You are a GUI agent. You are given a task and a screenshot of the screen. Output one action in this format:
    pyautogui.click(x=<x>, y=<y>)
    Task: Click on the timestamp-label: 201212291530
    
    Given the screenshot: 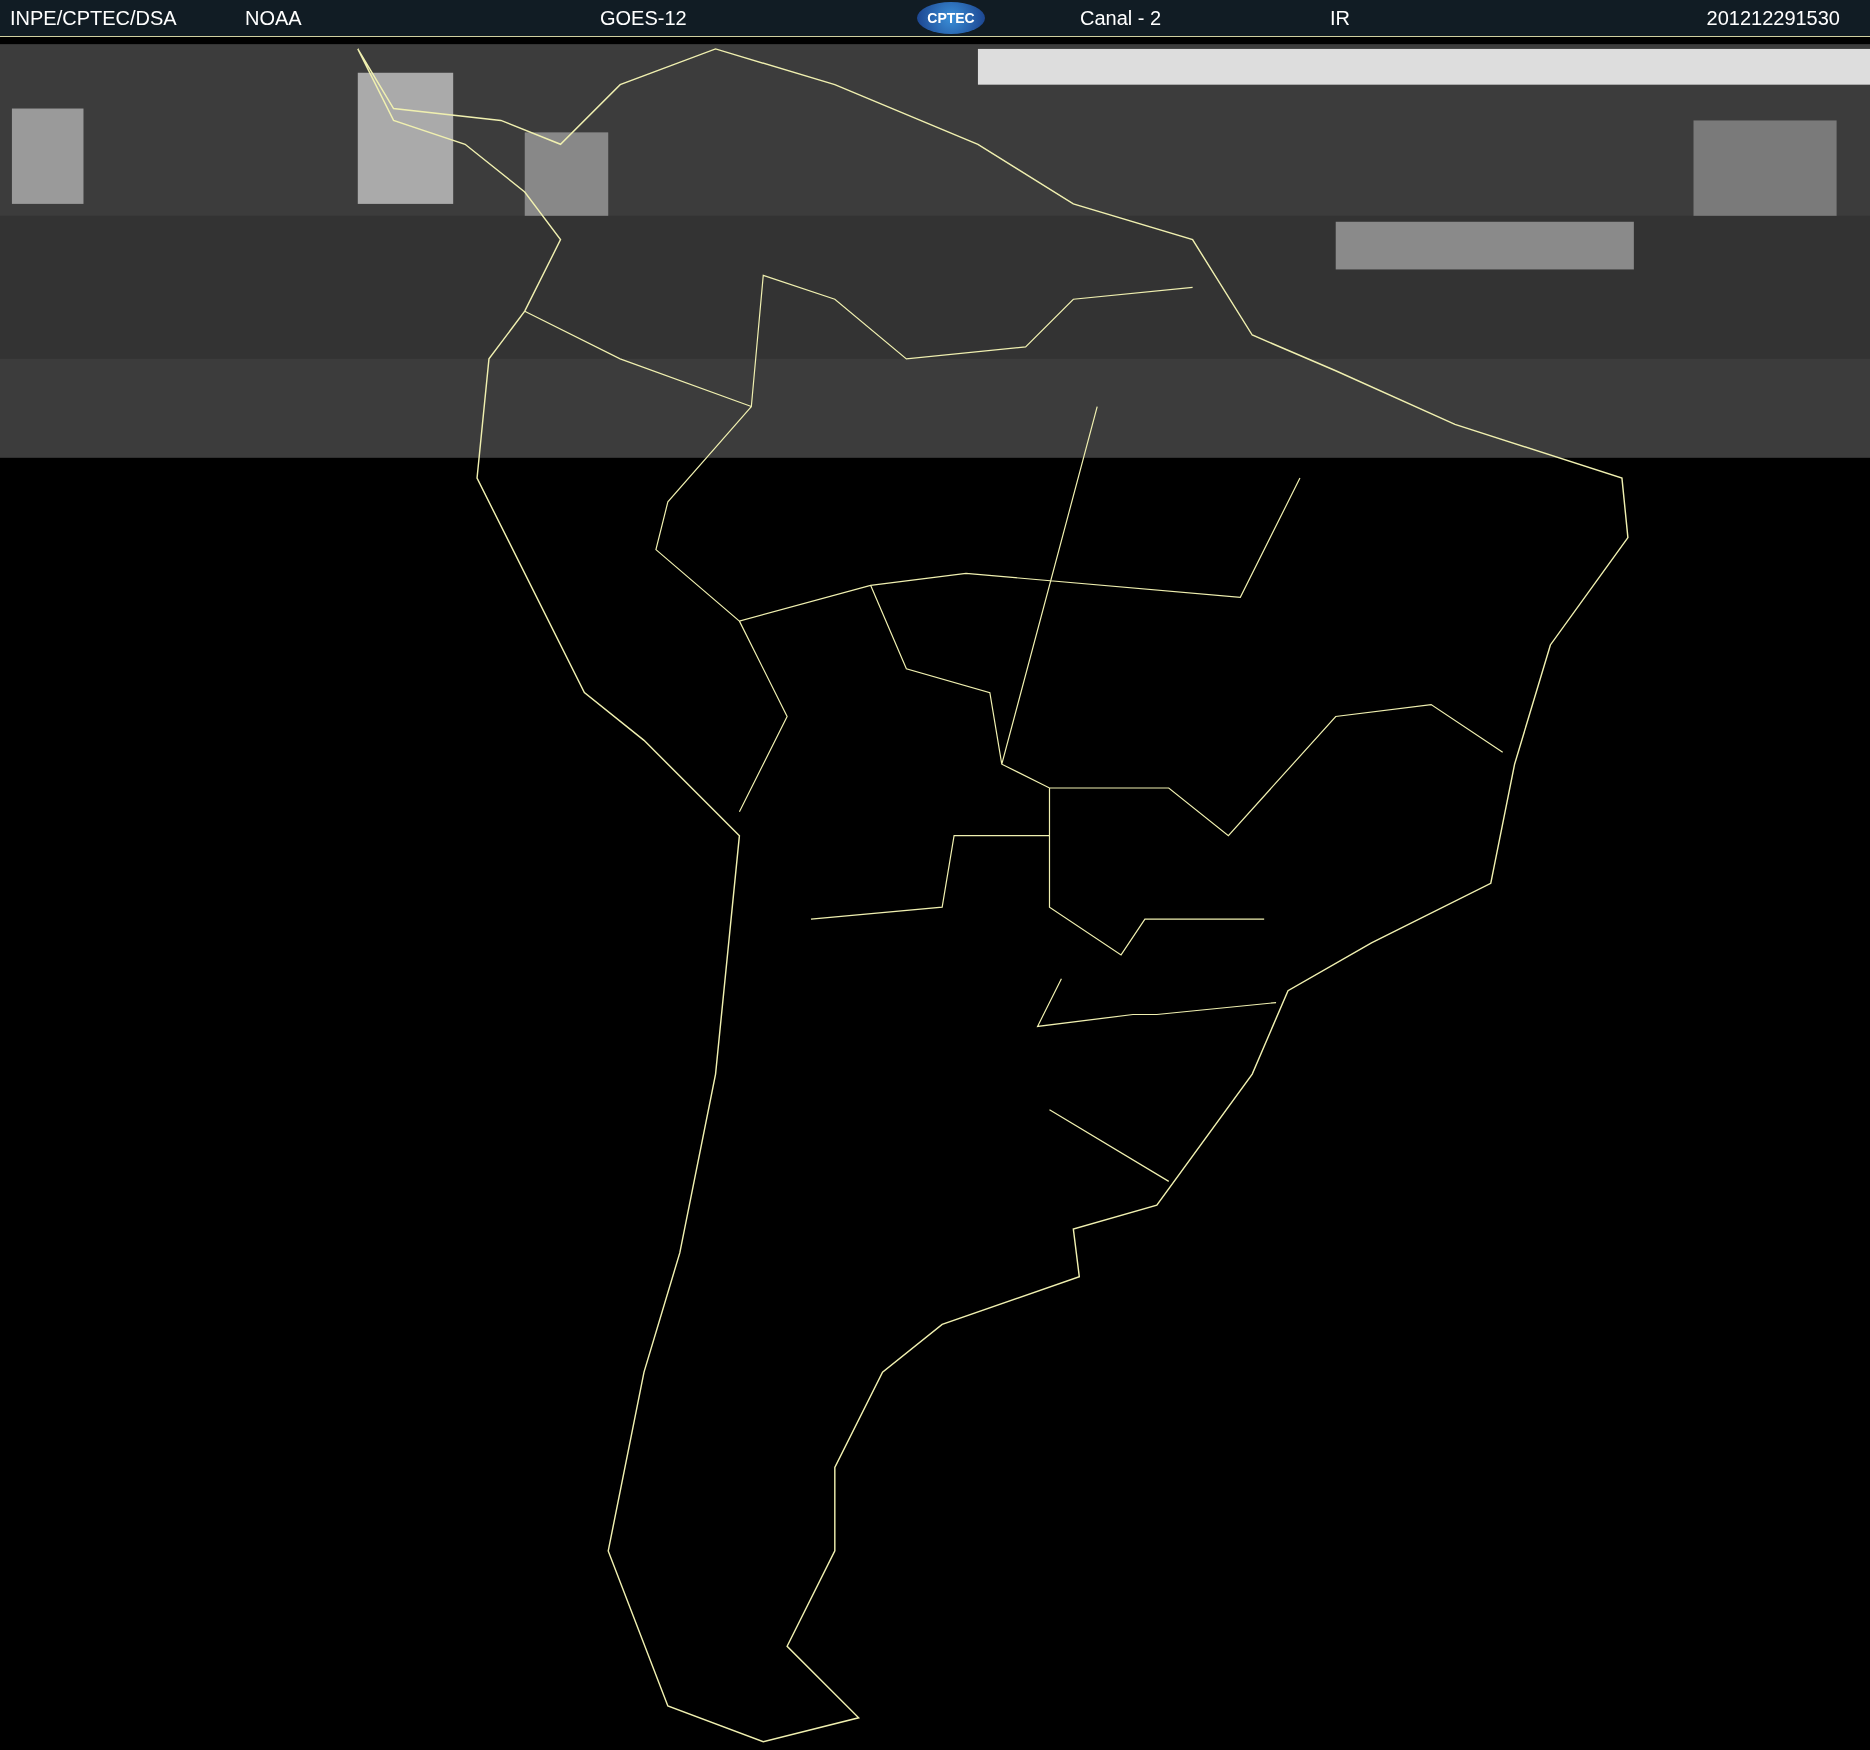 What is the action you would take?
    pyautogui.click(x=1773, y=18)
    